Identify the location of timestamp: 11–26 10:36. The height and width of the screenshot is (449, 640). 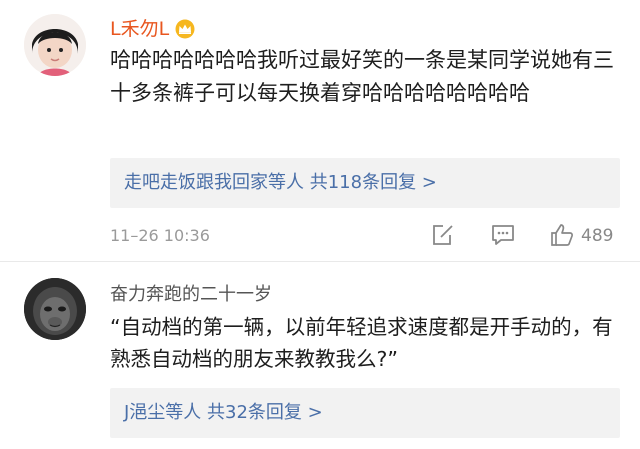
(160, 235).